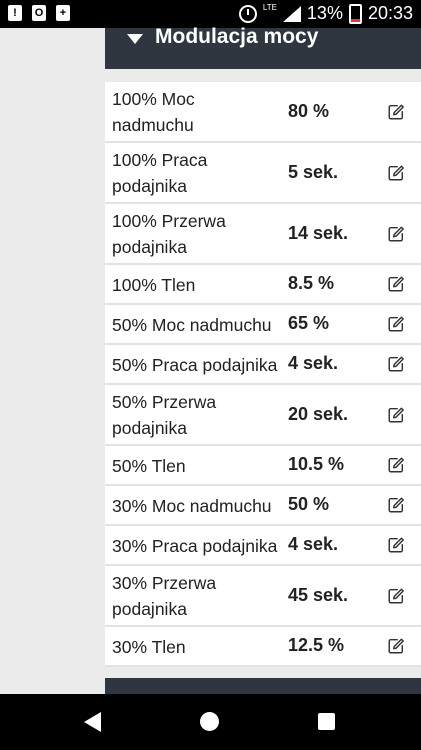  I want to click on settings-row: 50% Moc nadmuchu 65 %, so click(263, 325).